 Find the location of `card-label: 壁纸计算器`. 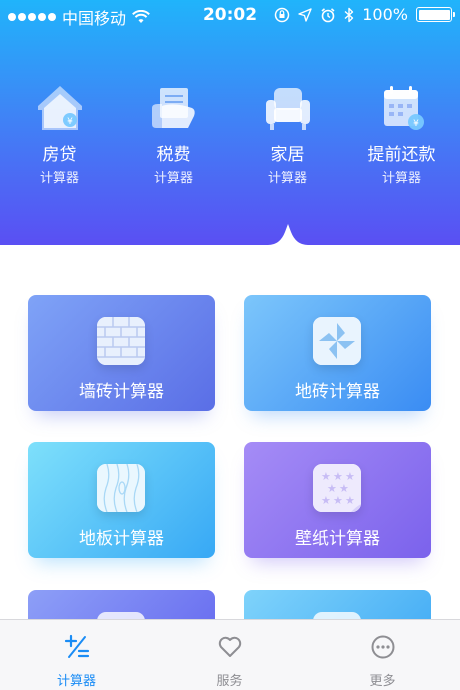

card-label: 壁纸计算器 is located at coordinates (337, 539).